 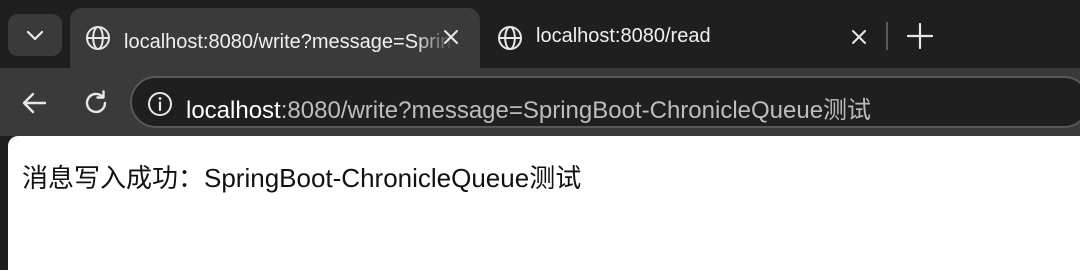 What do you see at coordinates (920, 36) in the screenshot?
I see `new-tab-icon` at bounding box center [920, 36].